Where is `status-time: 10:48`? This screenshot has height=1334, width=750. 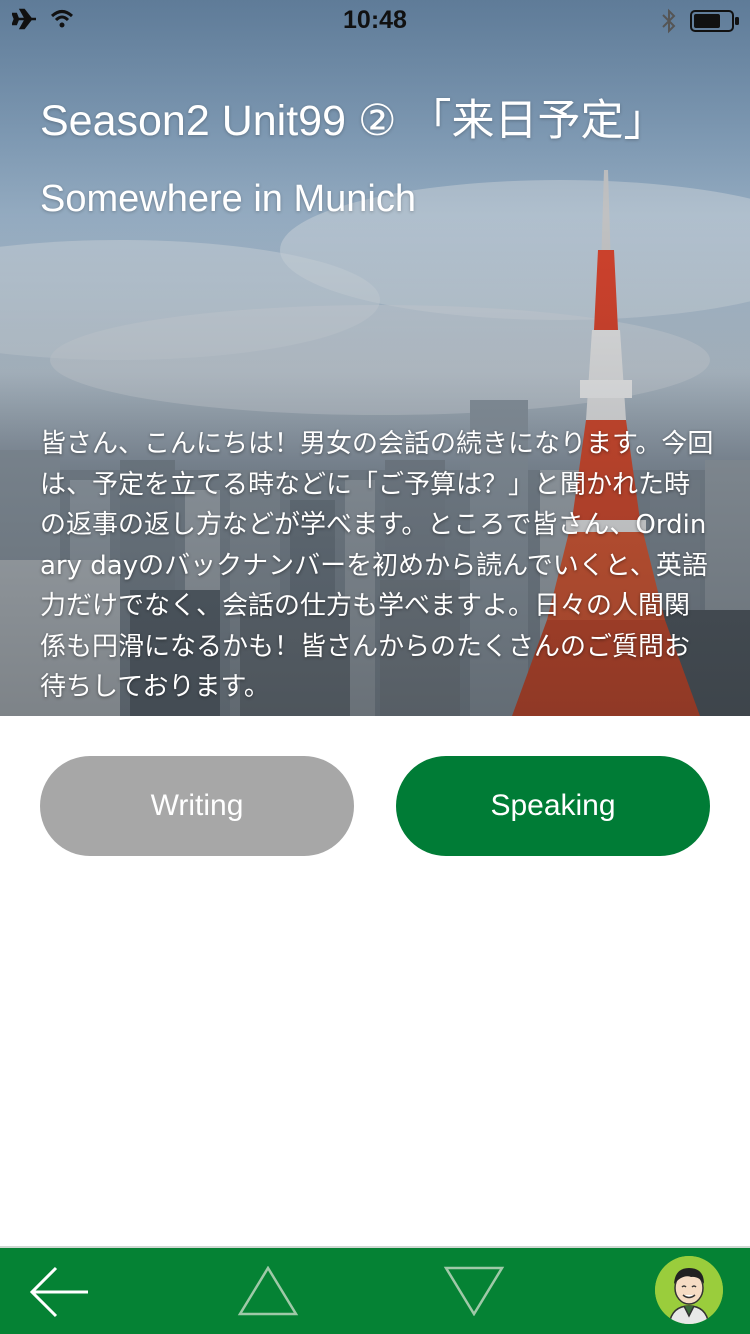
status-time: 10:48 is located at coordinates (375, 20).